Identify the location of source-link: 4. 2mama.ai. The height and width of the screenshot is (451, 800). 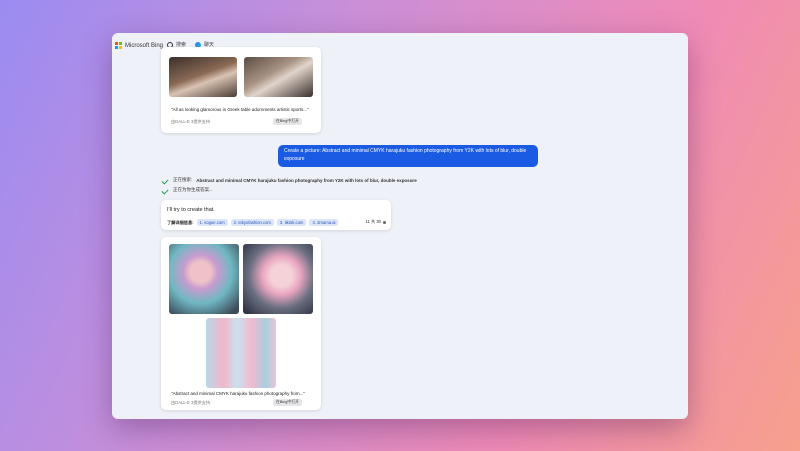
(324, 222).